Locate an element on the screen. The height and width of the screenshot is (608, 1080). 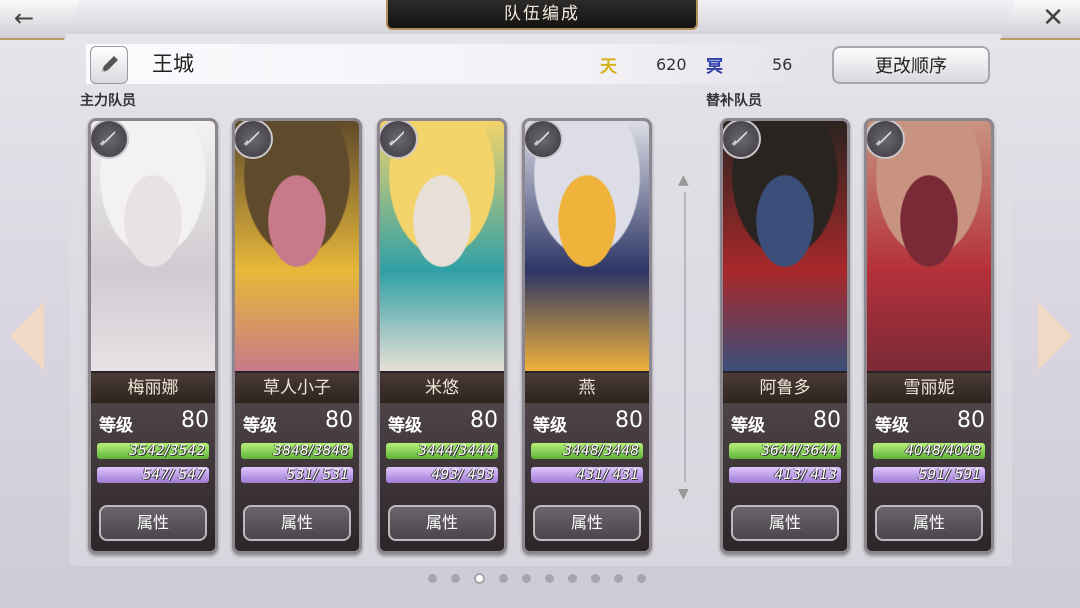
back-arrow-icon: ← is located at coordinates (24, 18).